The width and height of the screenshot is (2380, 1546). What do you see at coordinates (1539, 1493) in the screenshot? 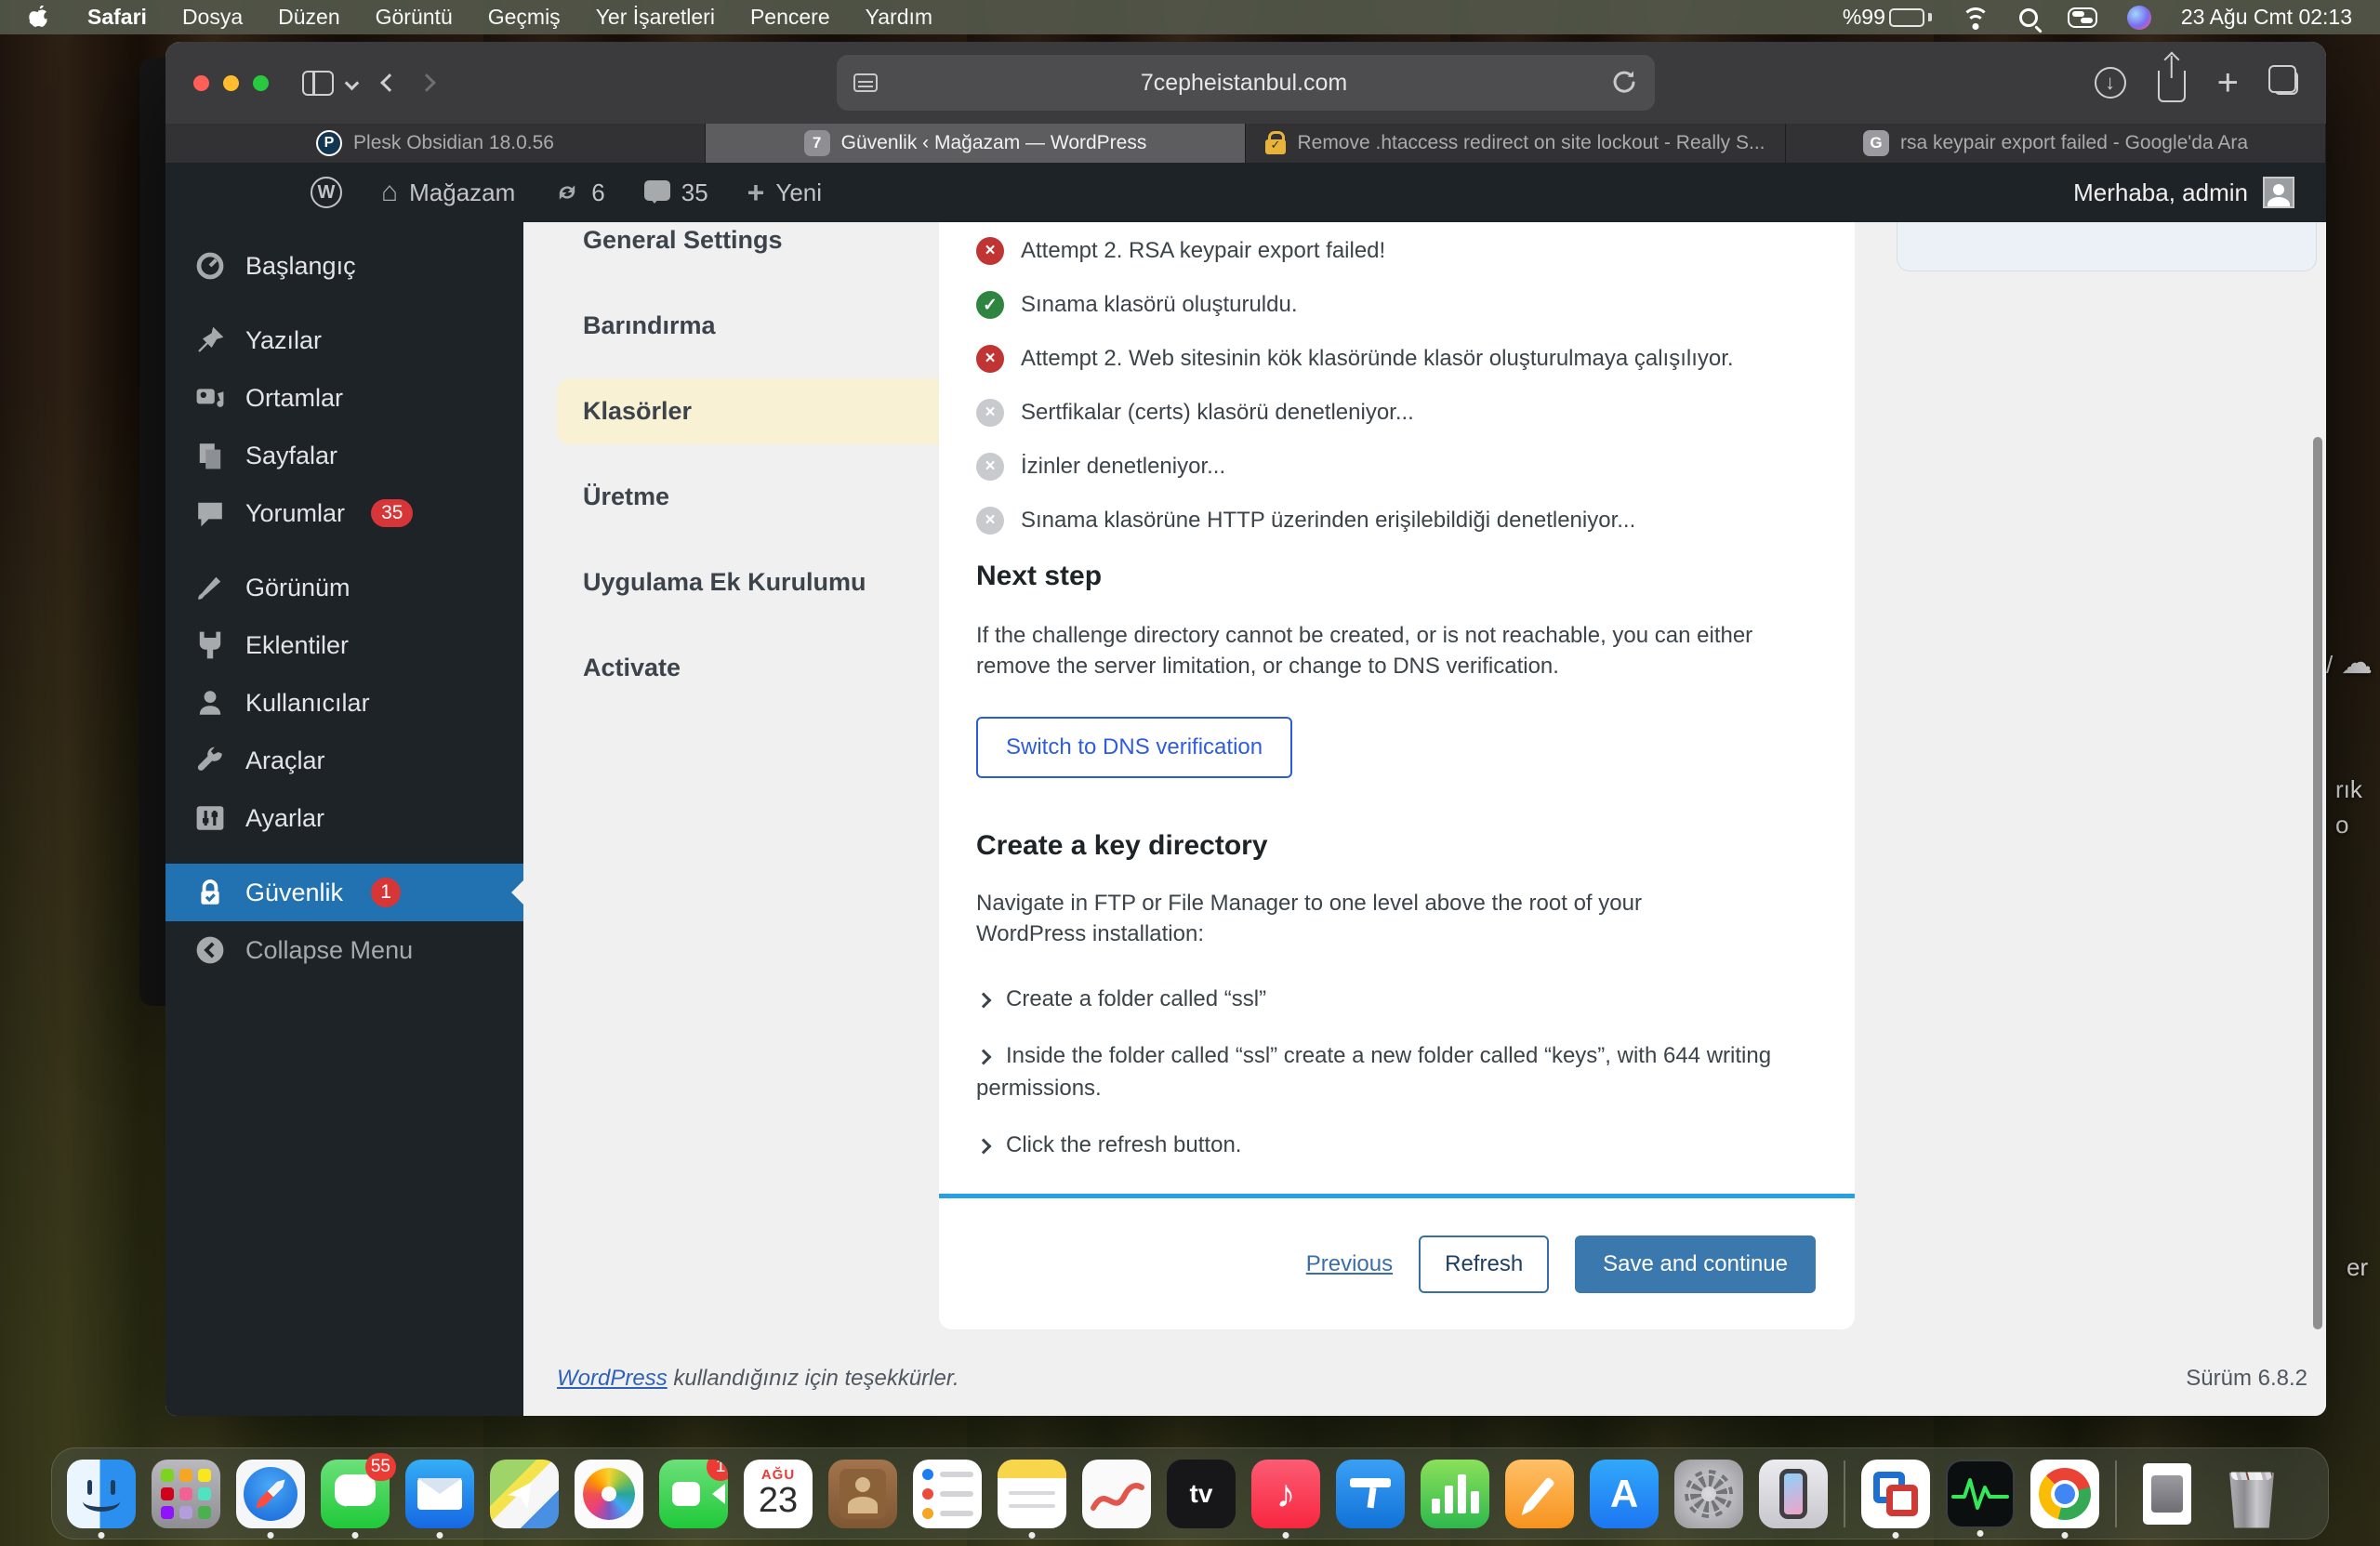
I see `dock-pages-icon` at bounding box center [1539, 1493].